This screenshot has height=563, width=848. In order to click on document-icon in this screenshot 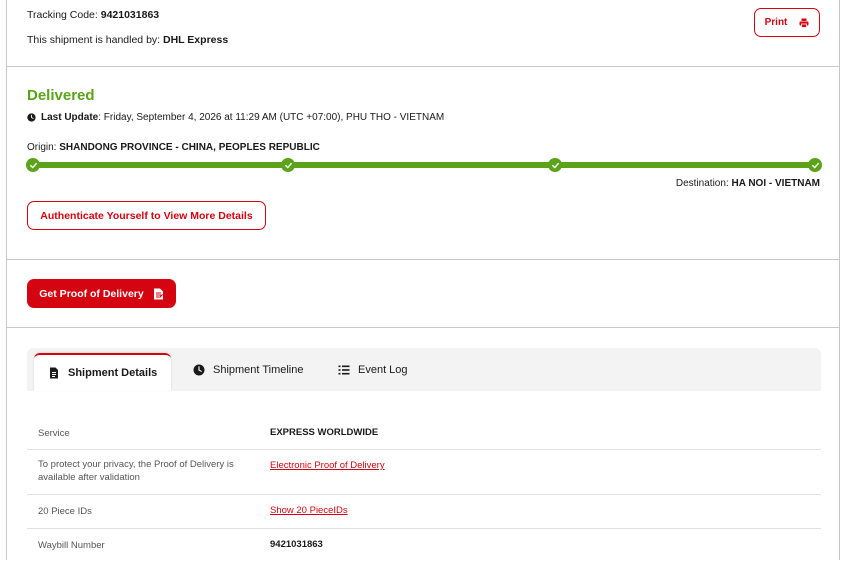, I will do `click(54, 373)`.